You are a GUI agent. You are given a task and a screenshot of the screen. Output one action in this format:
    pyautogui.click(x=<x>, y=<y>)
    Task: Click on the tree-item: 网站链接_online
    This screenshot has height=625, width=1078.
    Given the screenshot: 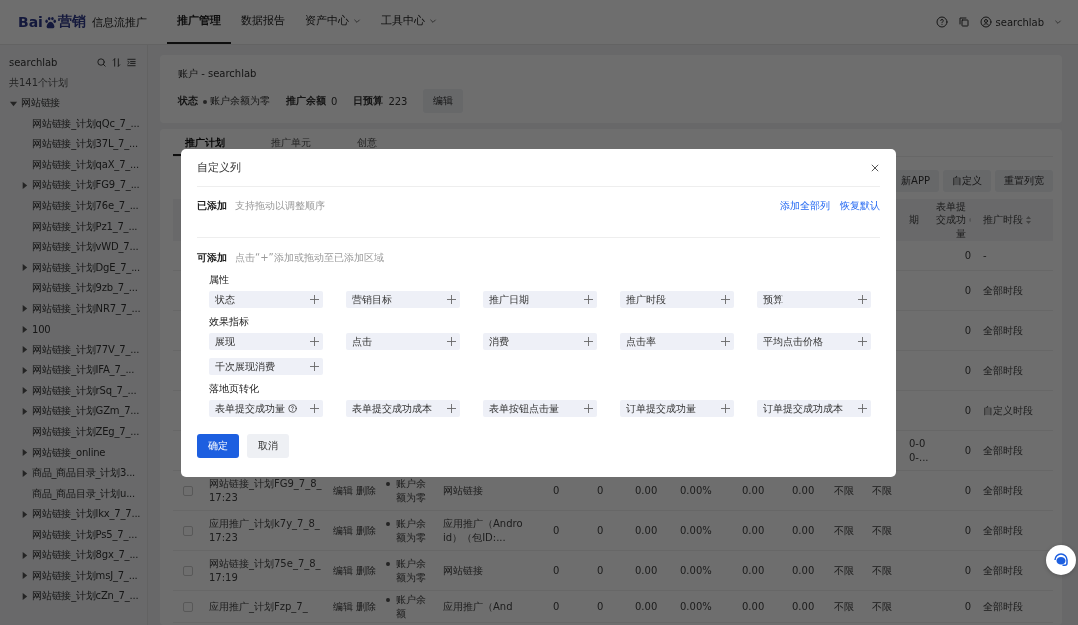 What is the action you would take?
    pyautogui.click(x=69, y=452)
    